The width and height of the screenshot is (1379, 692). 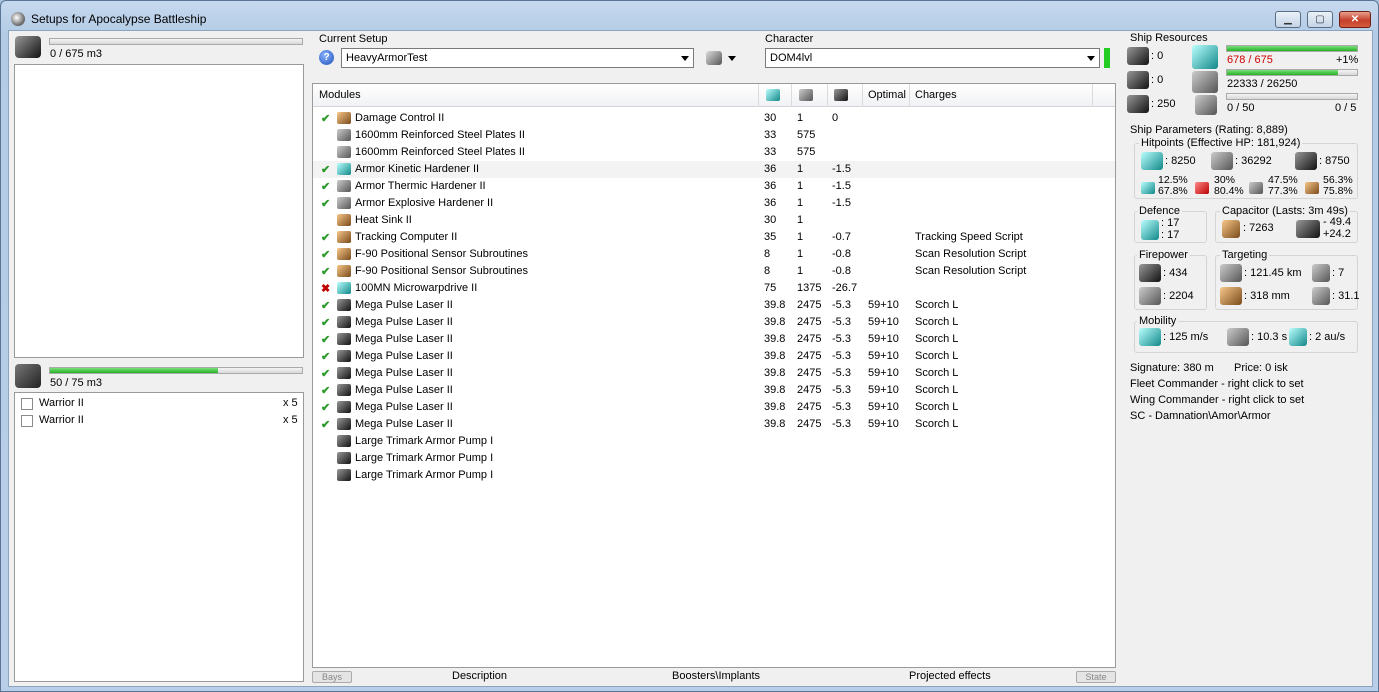 I want to click on module-row: Heat Sink II 30 1, so click(x=714, y=220).